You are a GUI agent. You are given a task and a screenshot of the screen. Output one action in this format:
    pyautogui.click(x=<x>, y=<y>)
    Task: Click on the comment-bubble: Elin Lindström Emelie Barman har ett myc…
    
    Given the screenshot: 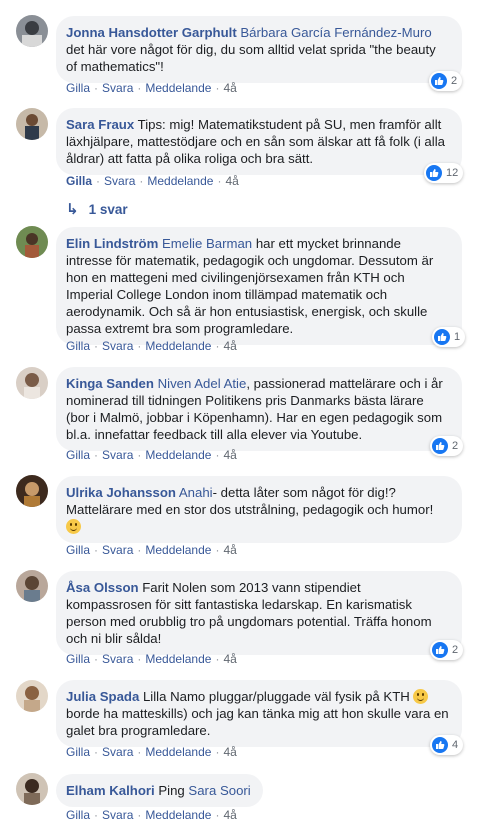 What is the action you would take?
    pyautogui.click(x=259, y=286)
    